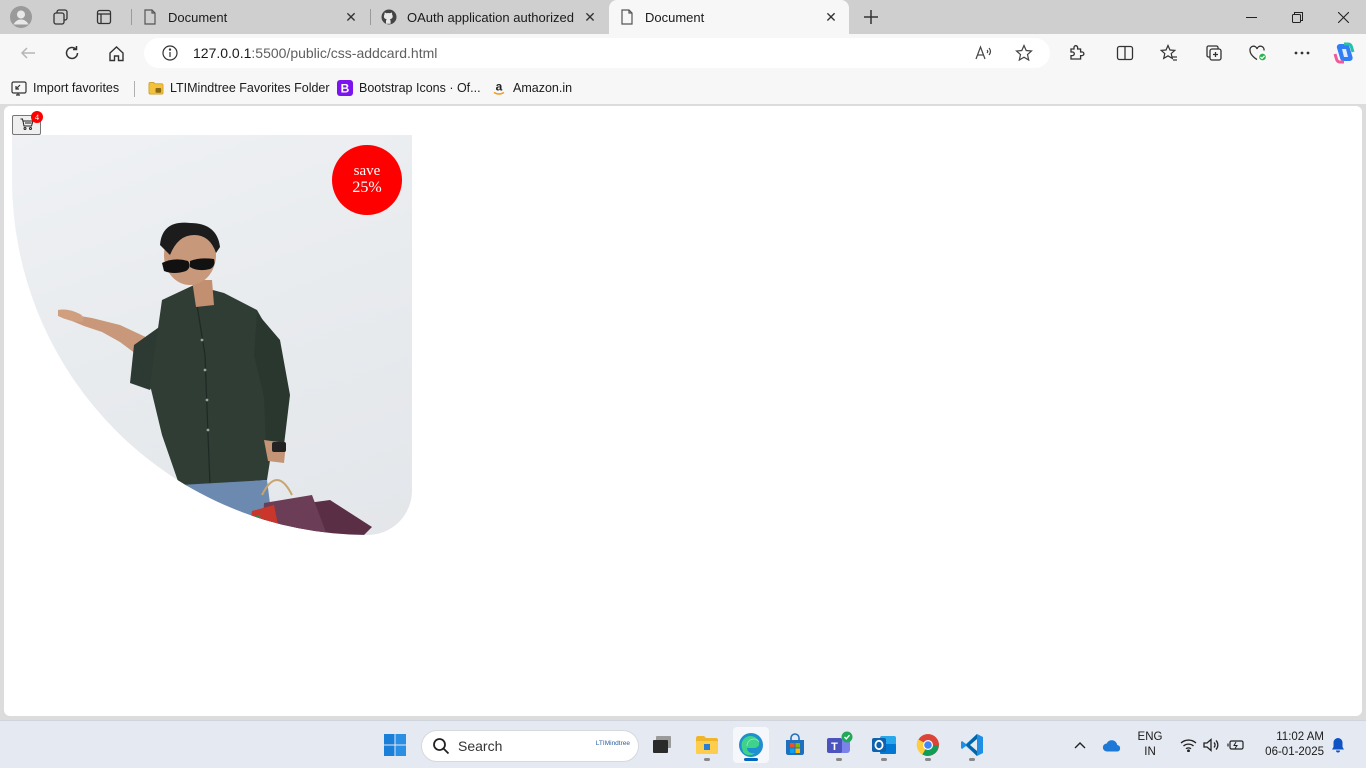  What do you see at coordinates (21, 17) in the screenshot?
I see `profile-icon` at bounding box center [21, 17].